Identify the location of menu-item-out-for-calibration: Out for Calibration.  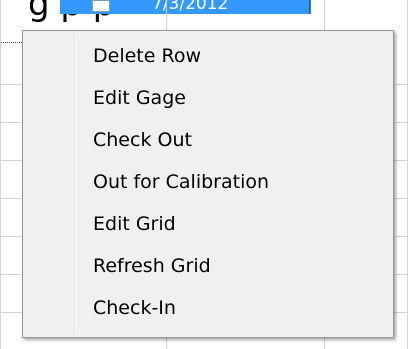
(208, 182).